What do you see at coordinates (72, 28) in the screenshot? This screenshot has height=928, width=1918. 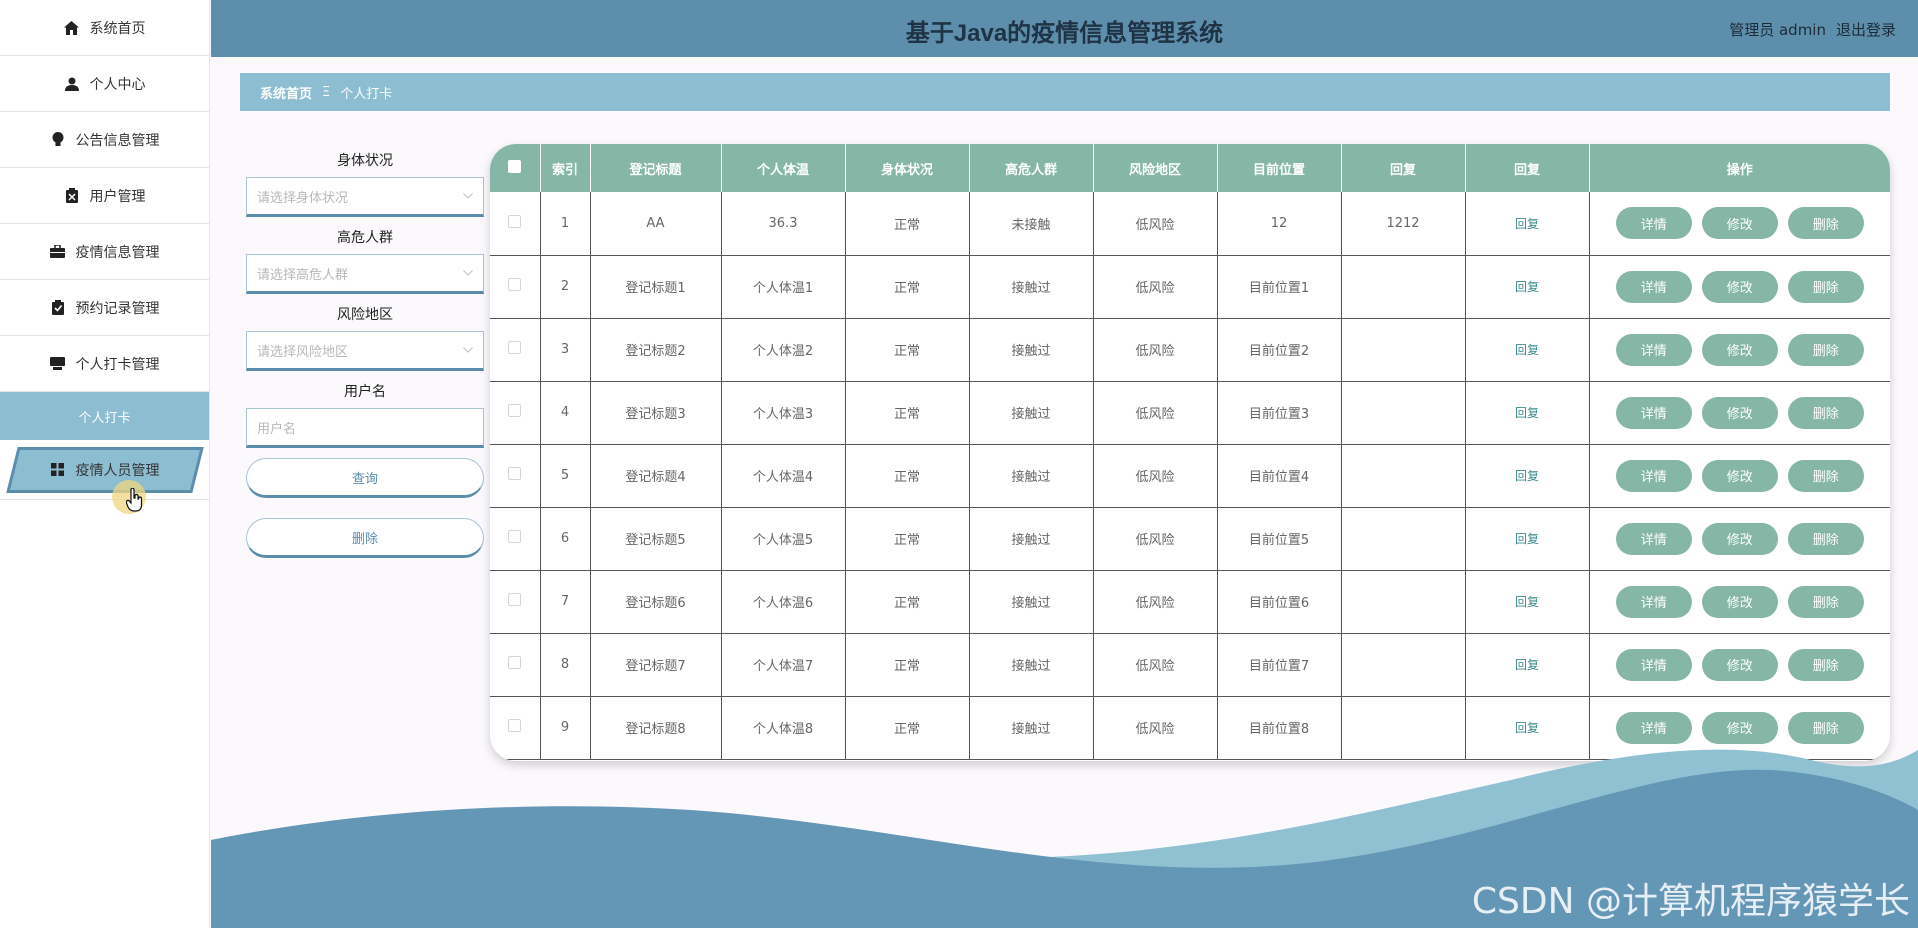 I see `home-icon` at bounding box center [72, 28].